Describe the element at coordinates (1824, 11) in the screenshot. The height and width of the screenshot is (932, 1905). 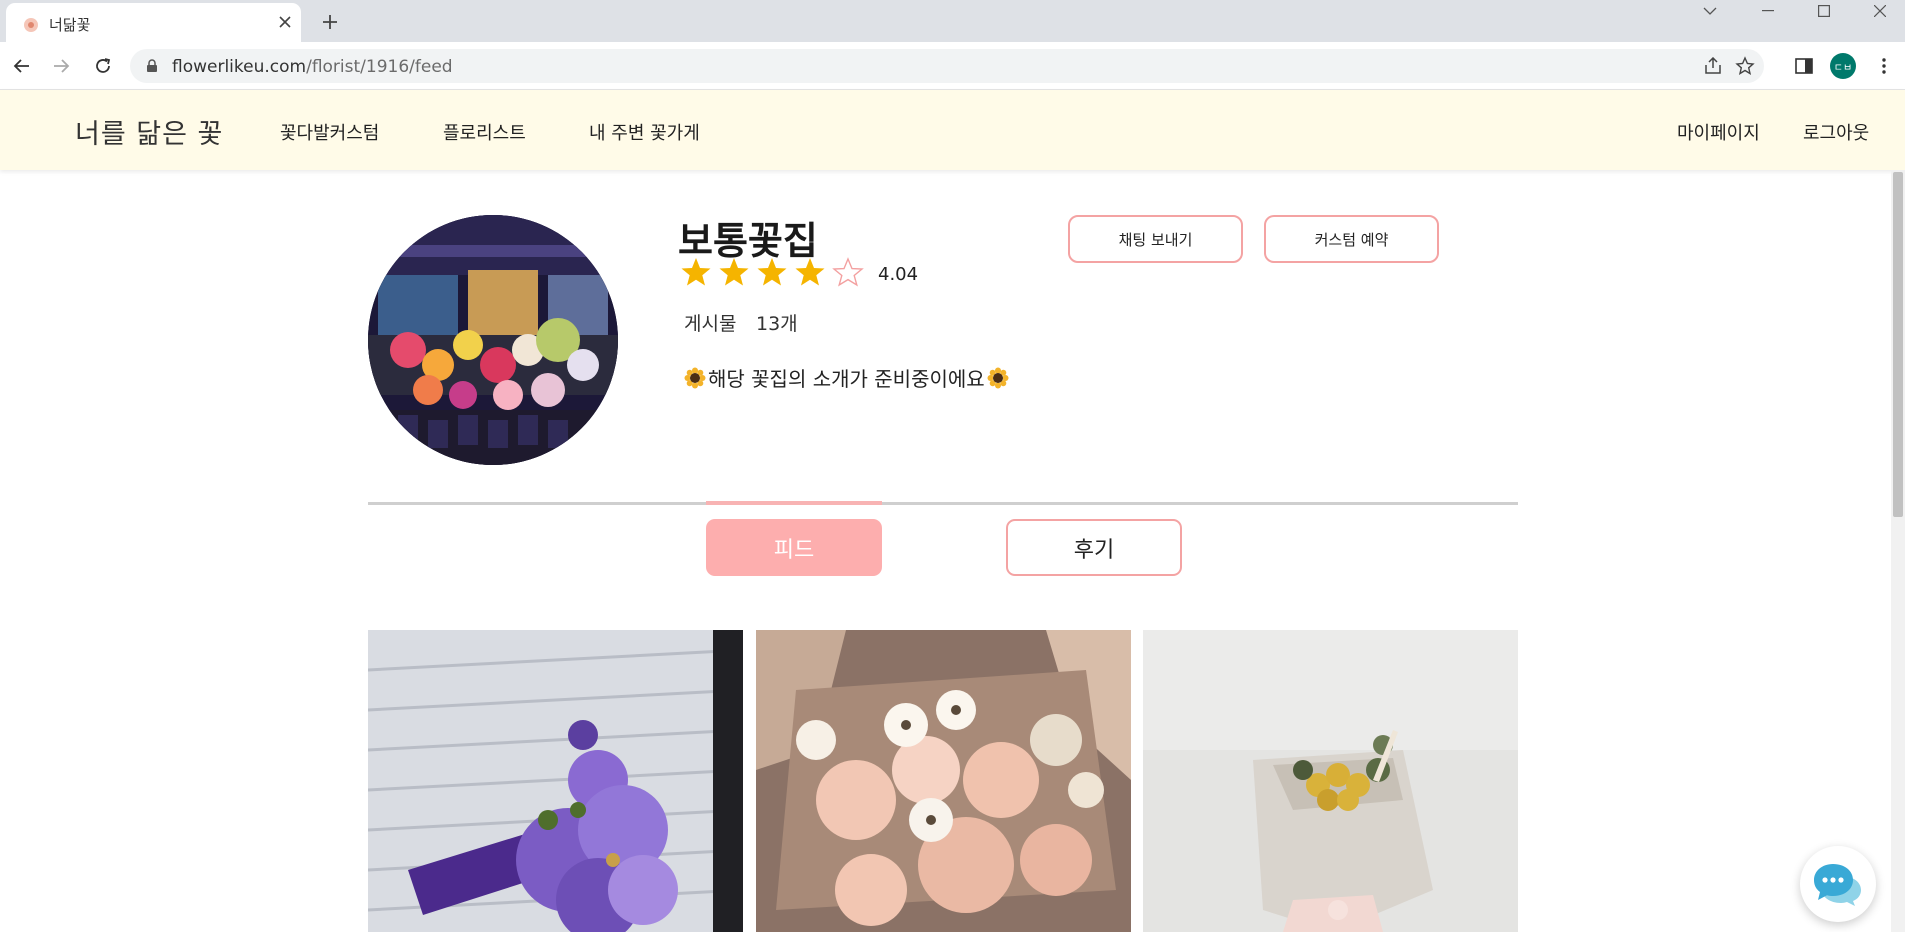
I see `maximize-icon` at that location.